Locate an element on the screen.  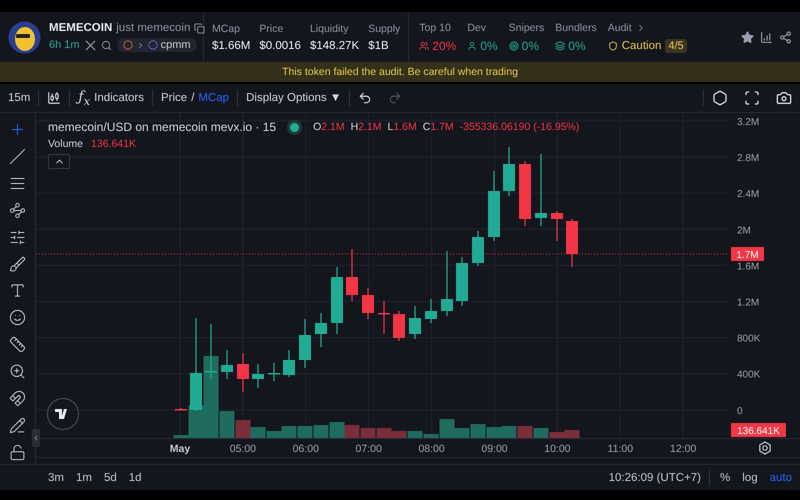
range-button: 3m is located at coordinates (56, 478).